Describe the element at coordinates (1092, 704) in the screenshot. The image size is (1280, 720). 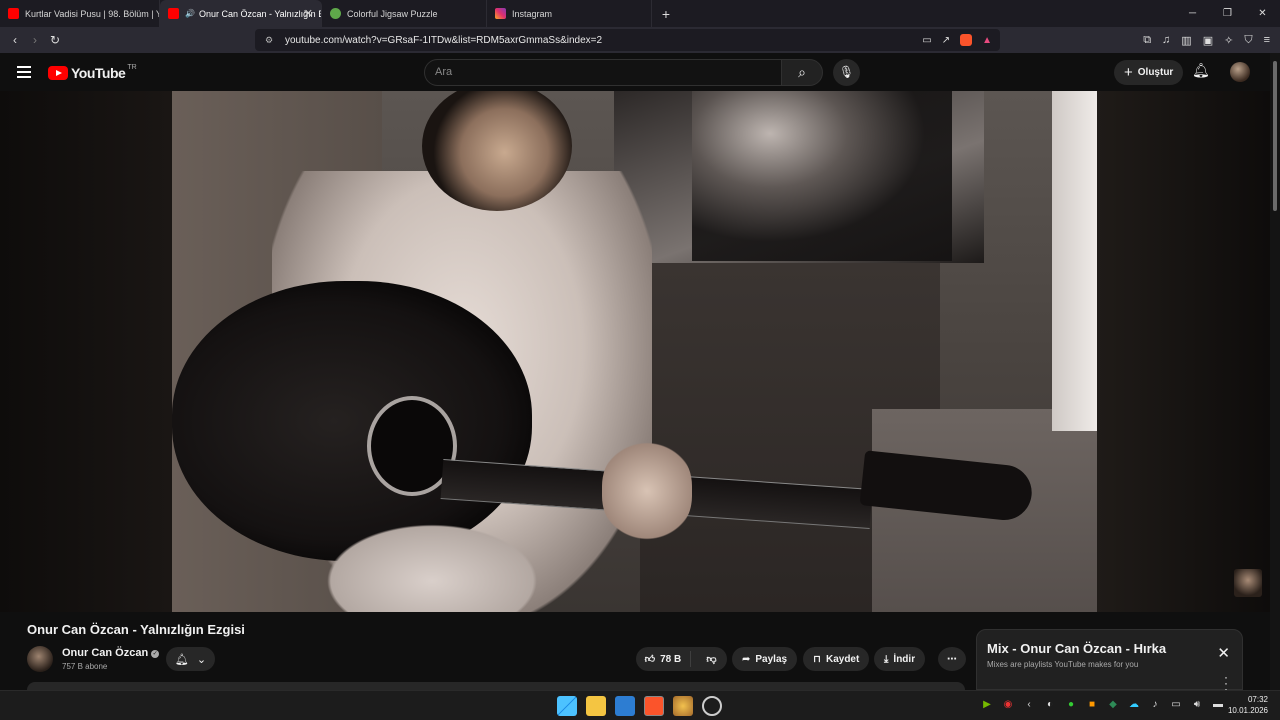
I see `tray-orange-icon: ■` at that location.